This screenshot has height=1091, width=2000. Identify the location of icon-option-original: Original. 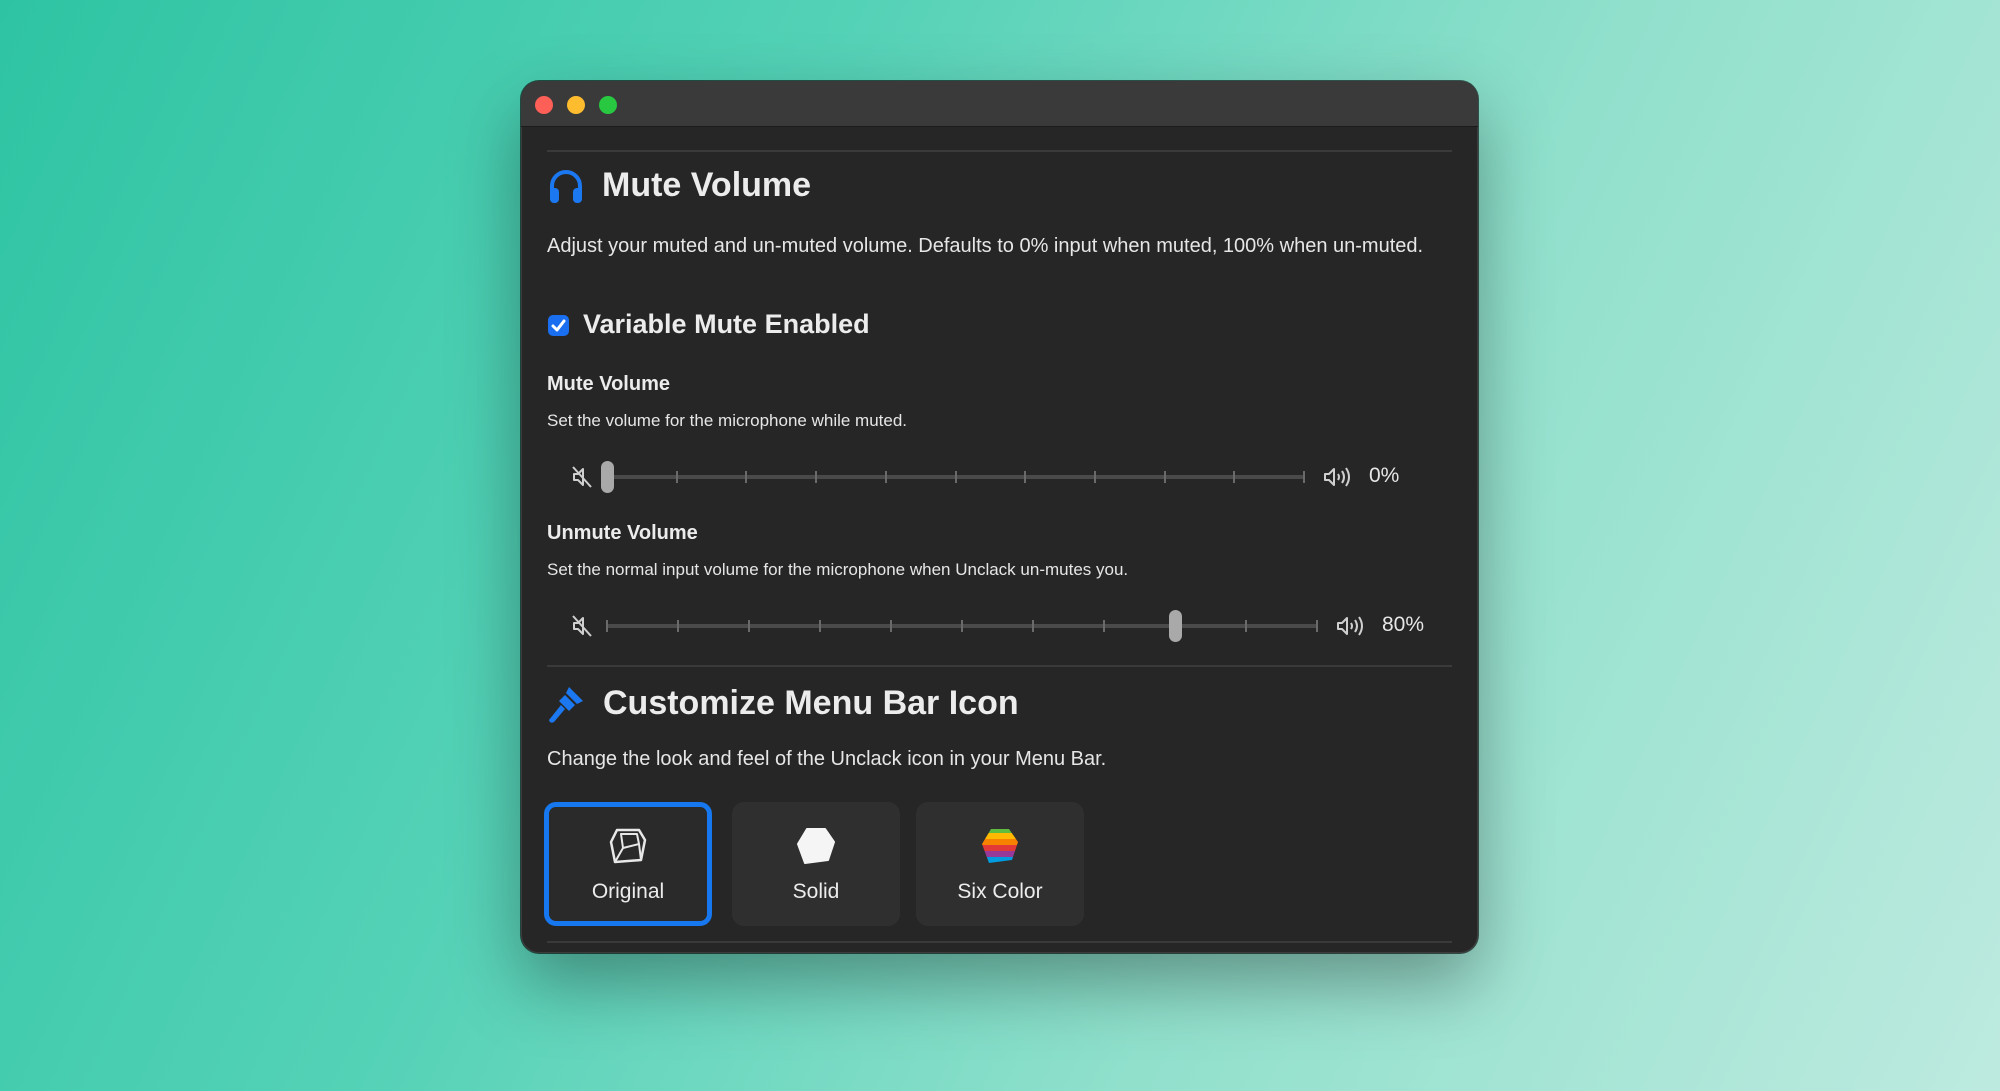
(628, 864).